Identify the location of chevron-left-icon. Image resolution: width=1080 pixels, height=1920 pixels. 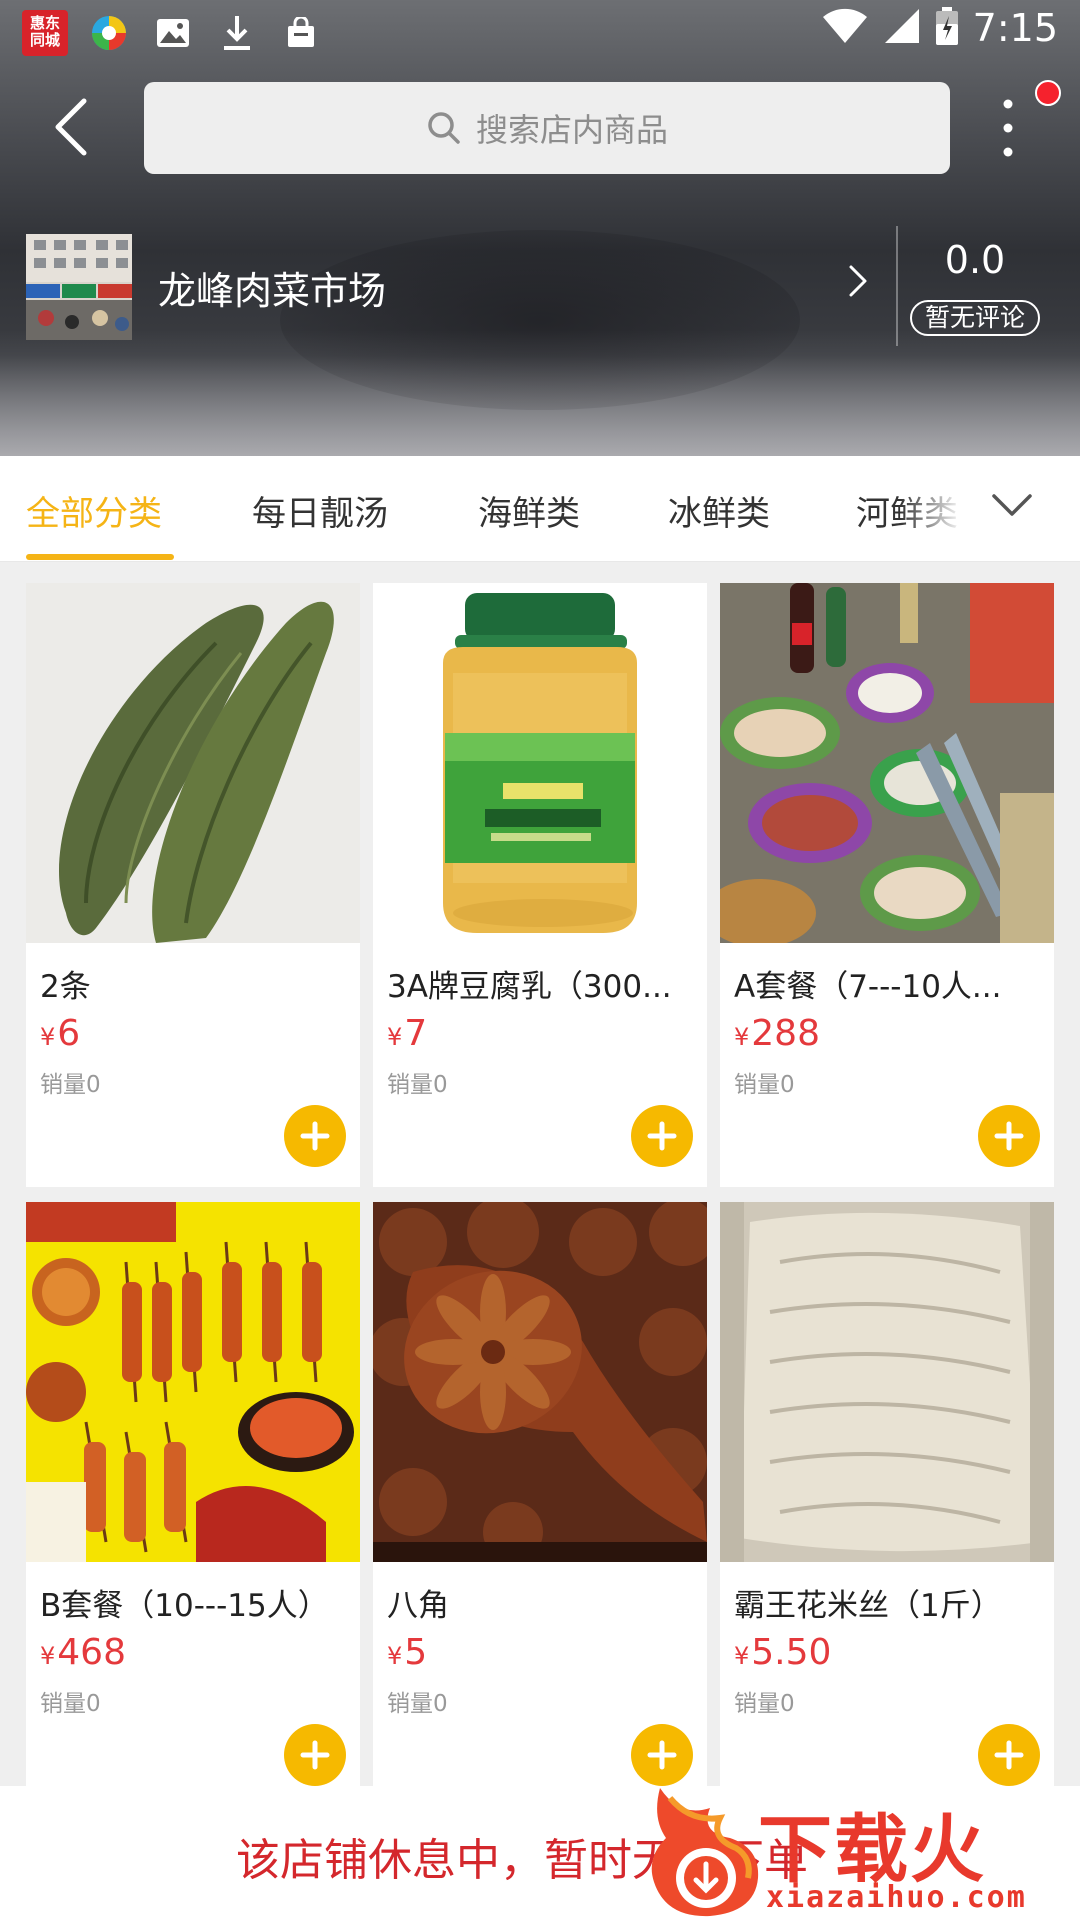
(71, 127).